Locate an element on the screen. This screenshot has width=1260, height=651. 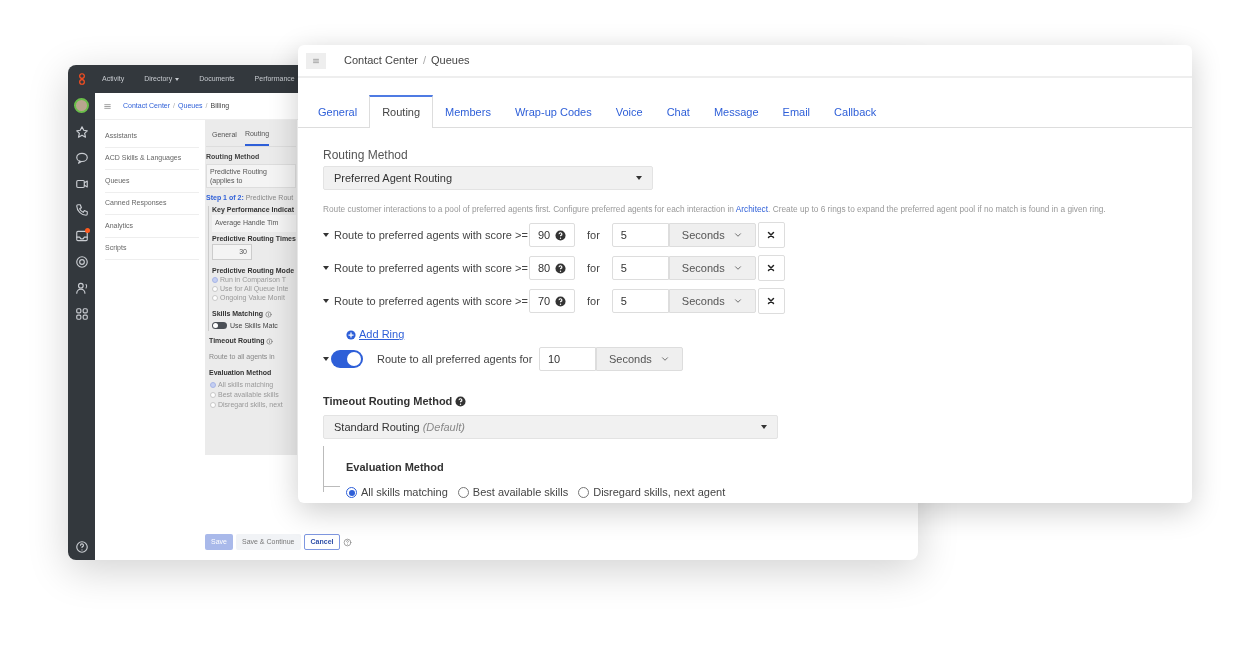
plus-circle-icon is located at coordinates (351, 334).